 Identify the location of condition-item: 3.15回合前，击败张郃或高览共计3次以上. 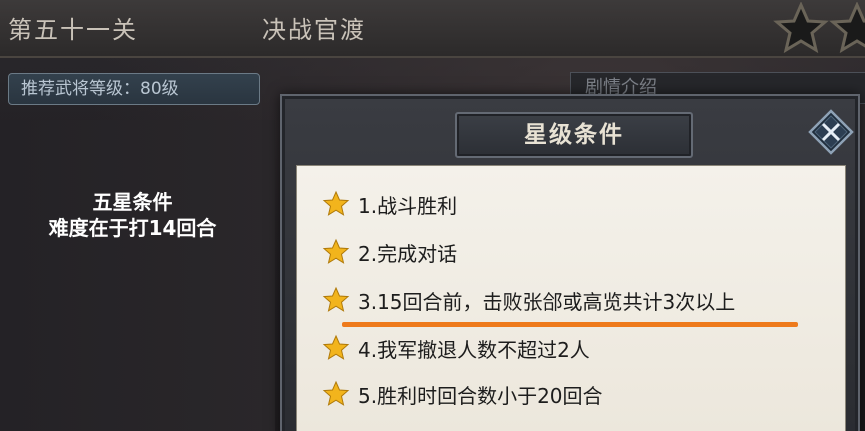
(528, 300).